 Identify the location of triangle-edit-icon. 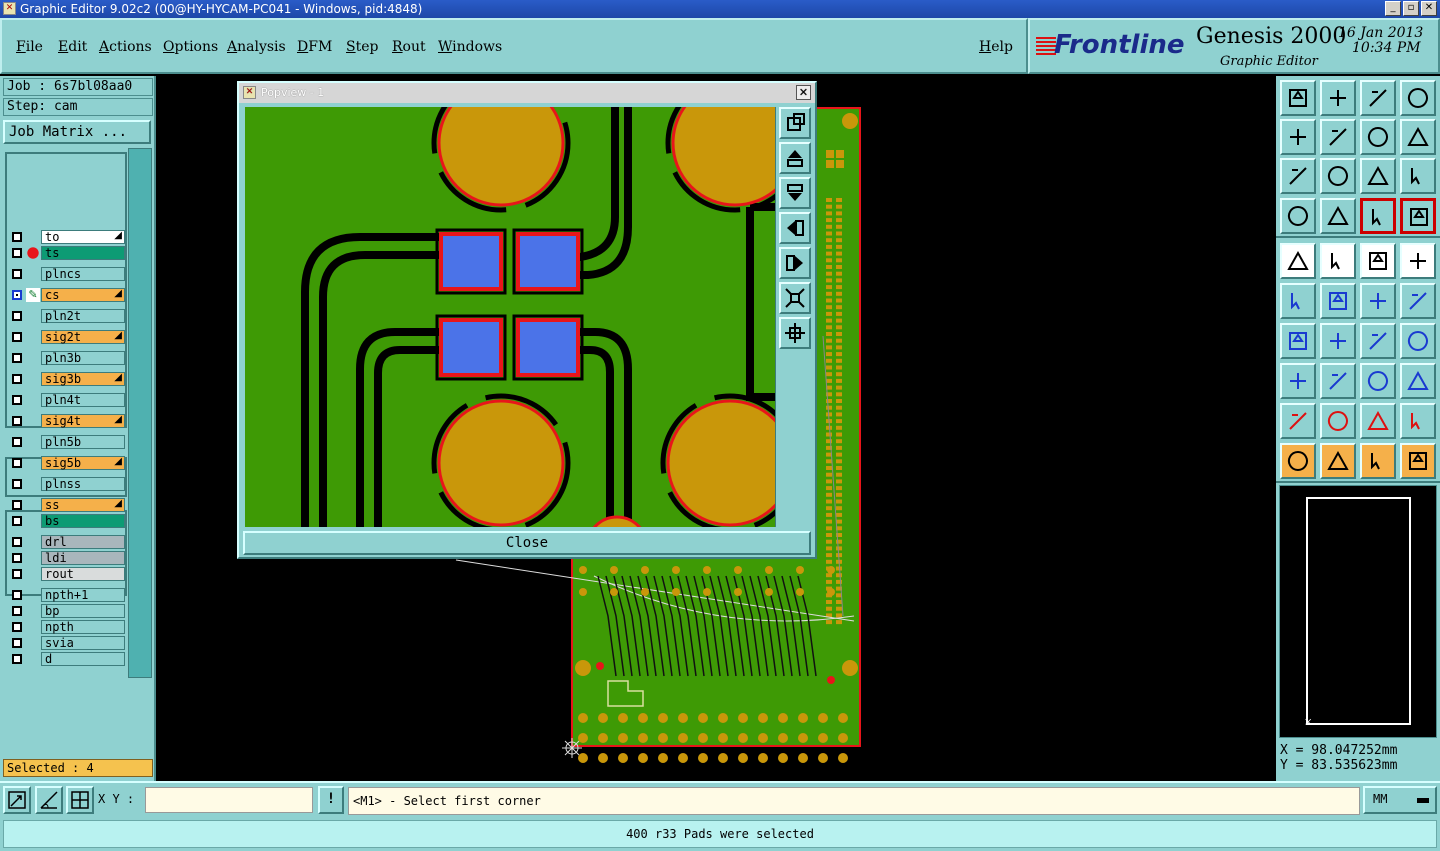
(1338, 421).